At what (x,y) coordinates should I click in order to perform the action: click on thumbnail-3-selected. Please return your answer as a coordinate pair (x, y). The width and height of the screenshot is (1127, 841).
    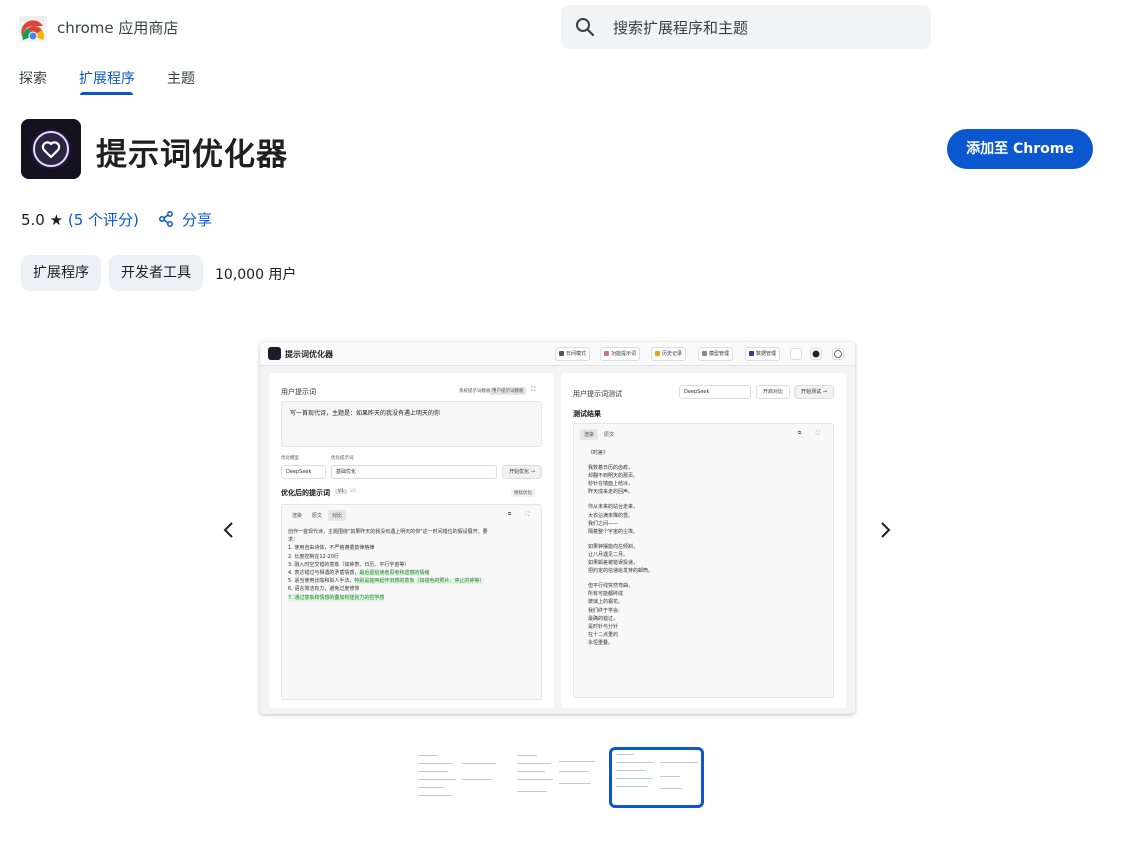
    Looking at the image, I should click on (656, 777).